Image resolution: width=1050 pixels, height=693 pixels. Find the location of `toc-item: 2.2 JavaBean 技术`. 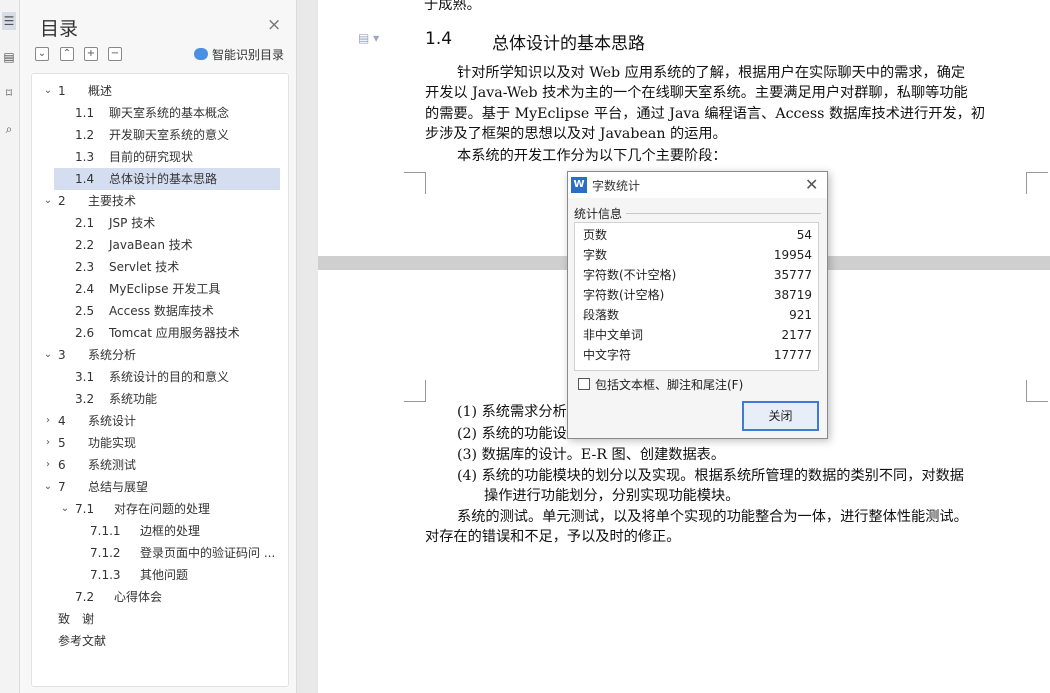

toc-item: 2.2 JavaBean 技术 is located at coordinates (160, 245).